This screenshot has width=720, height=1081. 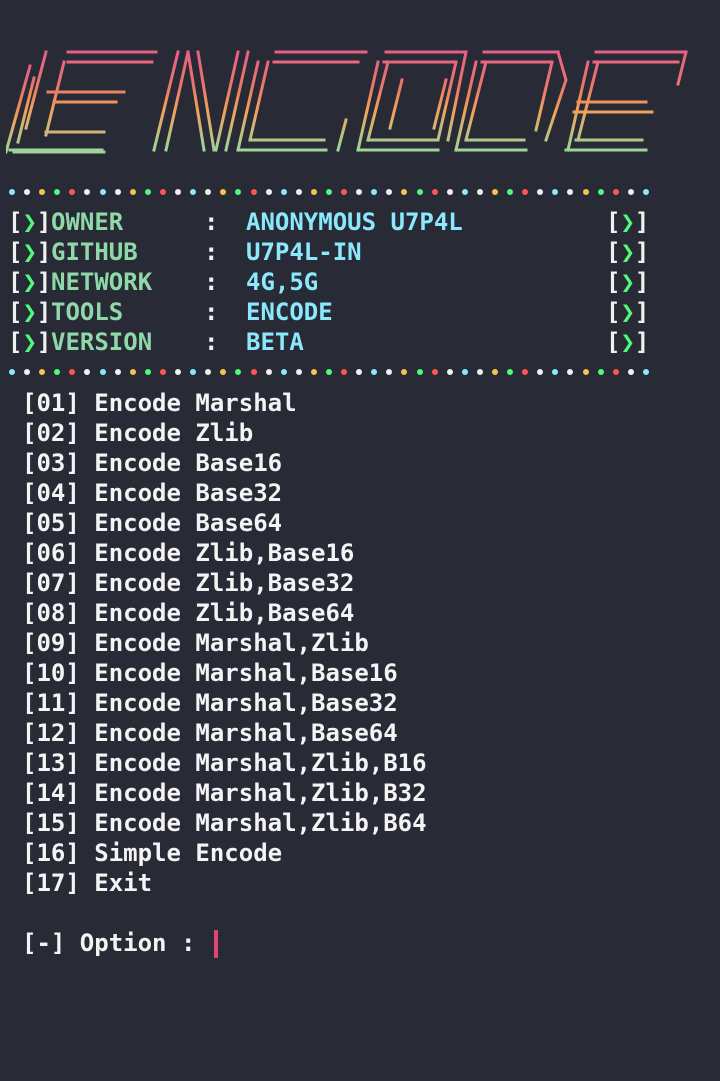 I want to click on text-cursor, so click(x=215, y=944).